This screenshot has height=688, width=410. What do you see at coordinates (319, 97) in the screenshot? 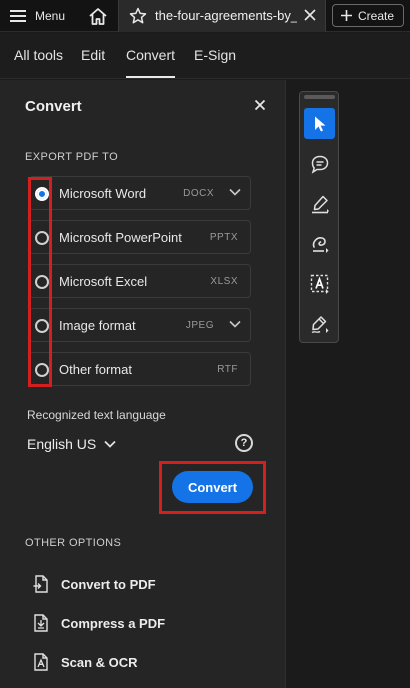
I see `toolbar-grip` at bounding box center [319, 97].